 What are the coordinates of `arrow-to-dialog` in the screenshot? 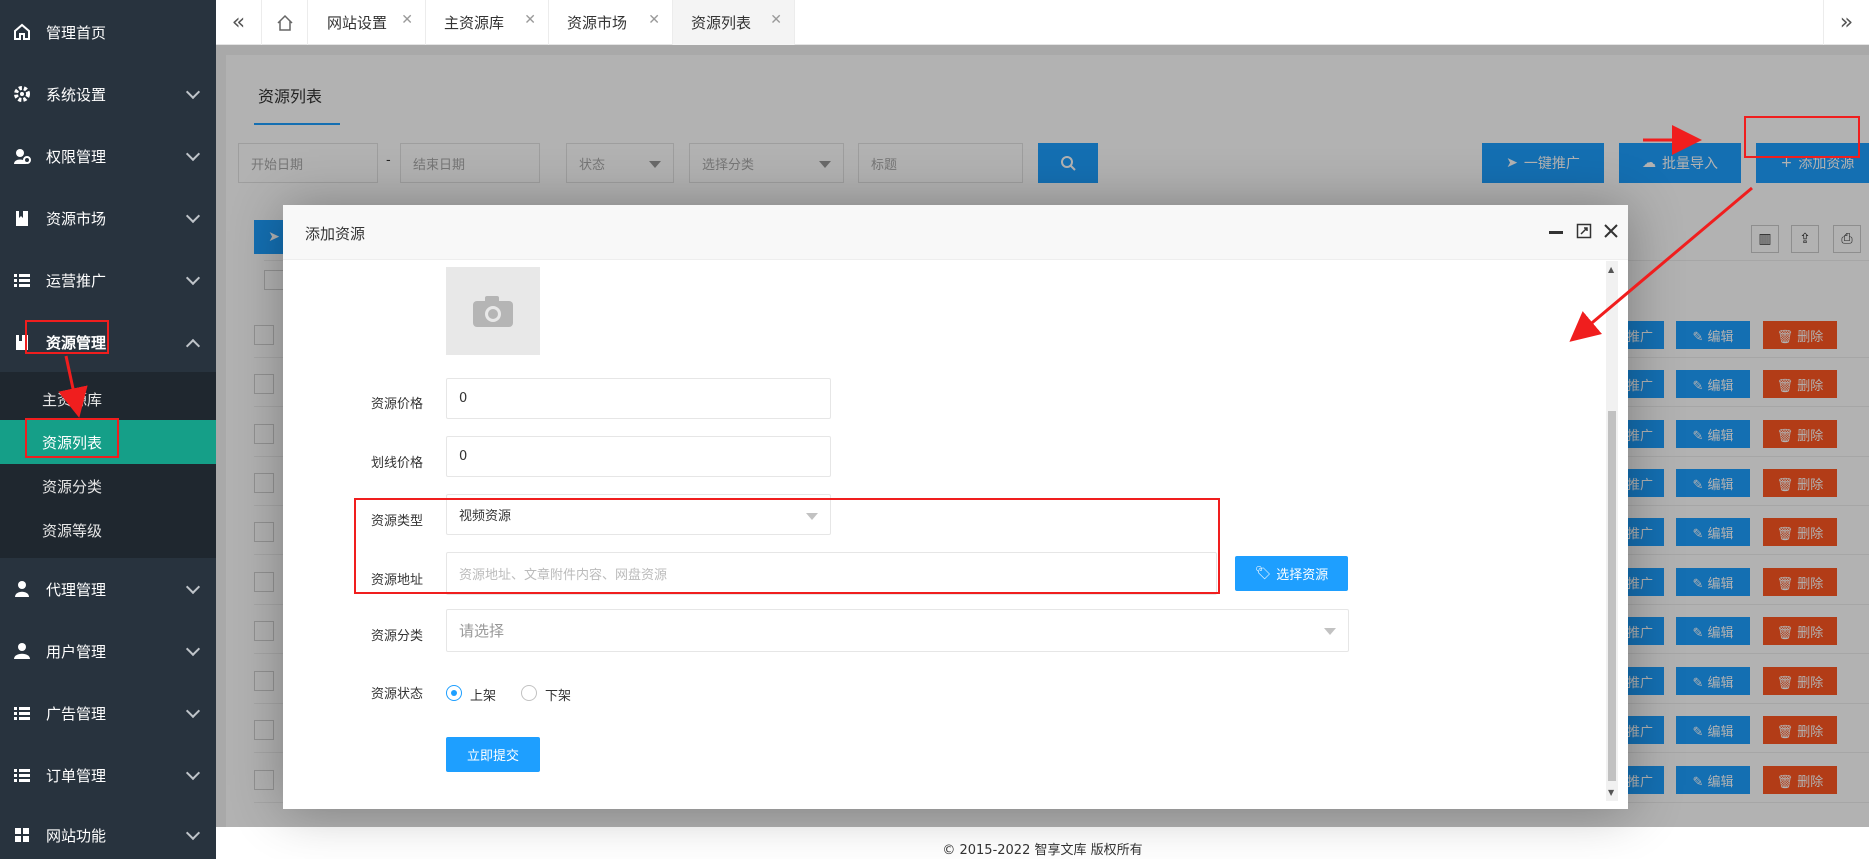 It's located at (1661, 264).